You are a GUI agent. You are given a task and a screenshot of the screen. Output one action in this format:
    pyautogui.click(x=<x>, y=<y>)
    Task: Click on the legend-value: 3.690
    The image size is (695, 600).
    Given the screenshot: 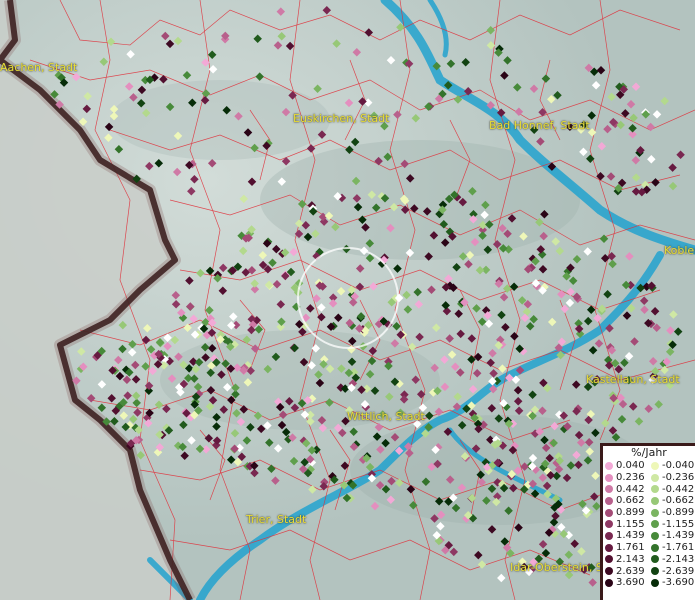 What is the action you would take?
    pyautogui.click(x=630, y=583)
    